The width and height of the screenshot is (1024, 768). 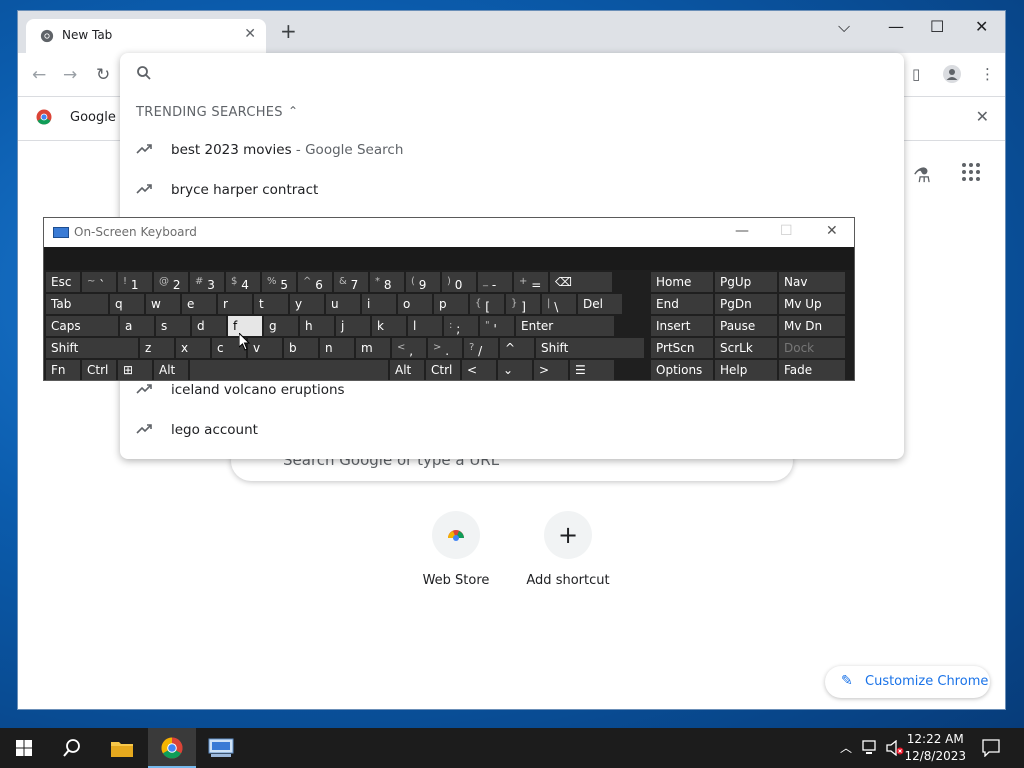 What do you see at coordinates (199, 304) in the screenshot?
I see `key-e: e` at bounding box center [199, 304].